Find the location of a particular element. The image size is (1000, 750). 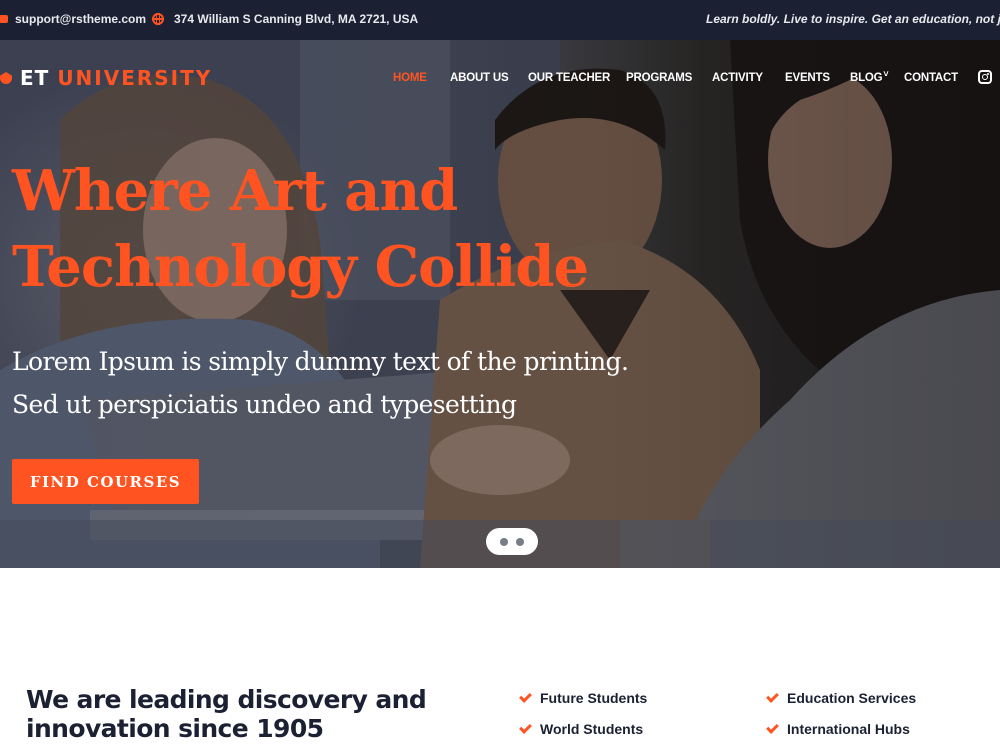

feature-label: Education Services is located at coordinates (852, 698).